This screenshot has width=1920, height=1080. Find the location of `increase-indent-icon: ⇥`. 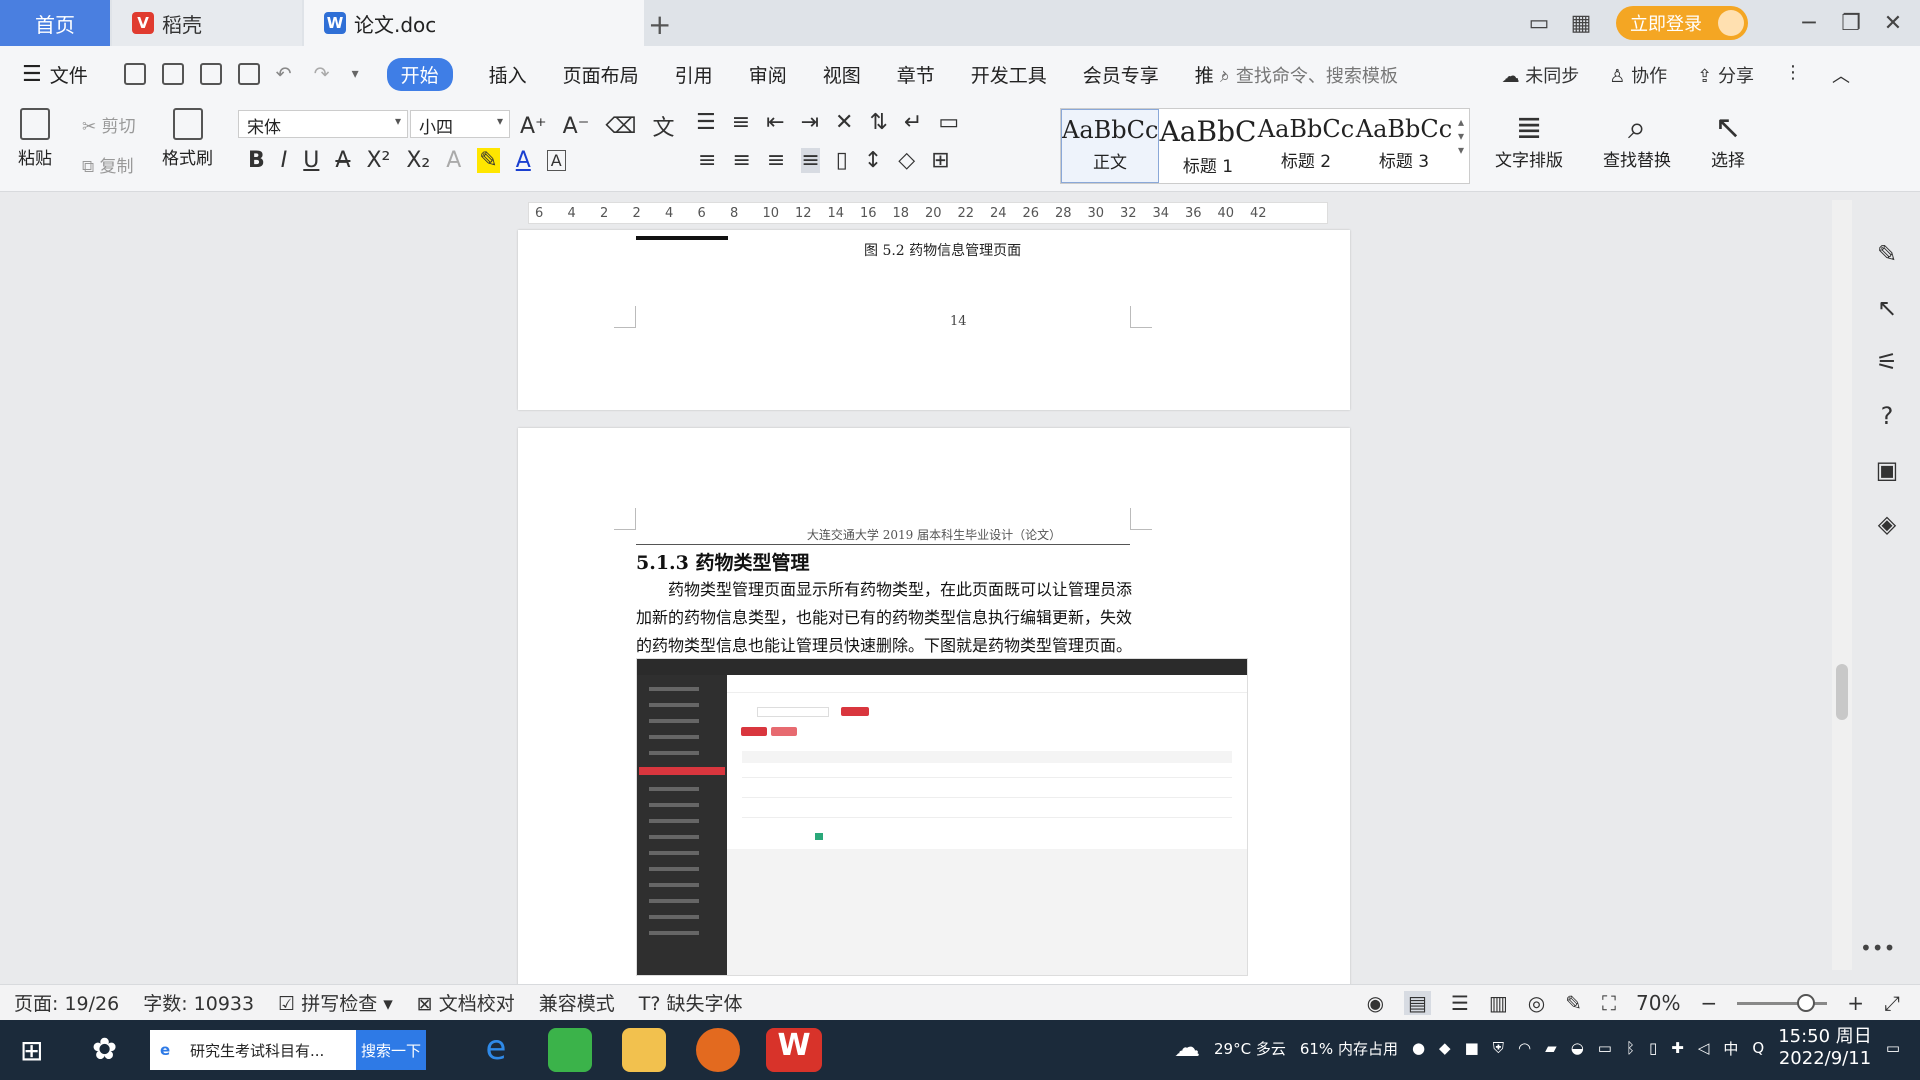

increase-indent-icon: ⇥ is located at coordinates (810, 122).